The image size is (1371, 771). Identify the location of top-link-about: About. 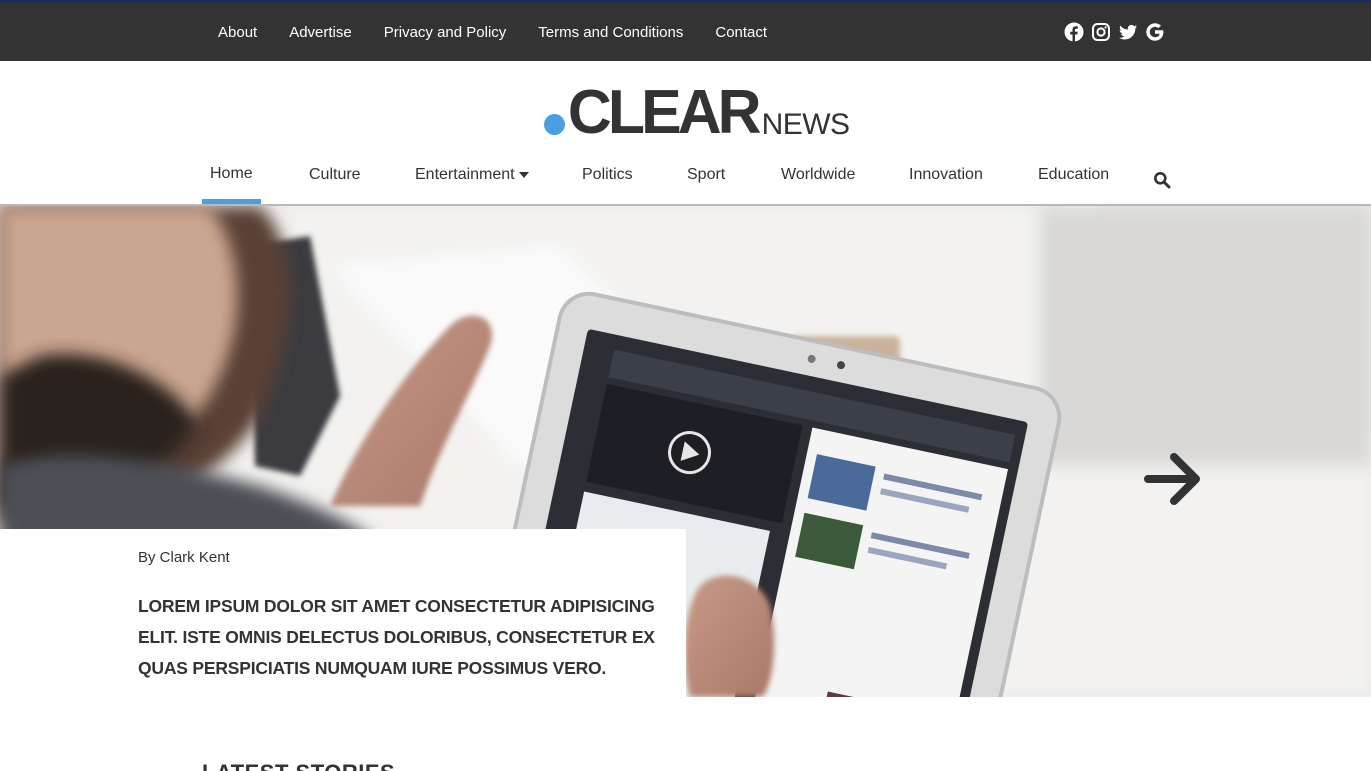
(237, 32).